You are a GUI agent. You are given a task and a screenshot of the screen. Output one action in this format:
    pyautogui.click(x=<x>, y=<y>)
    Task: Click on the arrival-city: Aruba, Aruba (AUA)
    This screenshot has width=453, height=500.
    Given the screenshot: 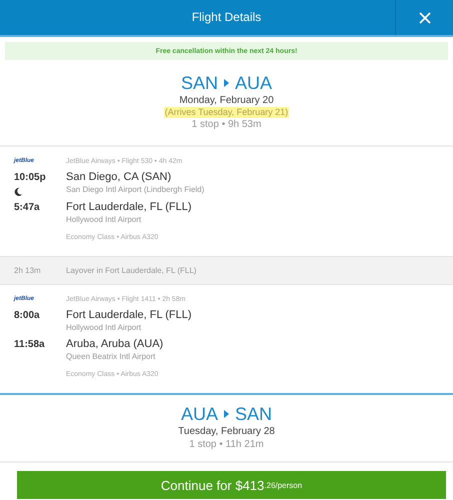 What is the action you would take?
    pyautogui.click(x=115, y=344)
    